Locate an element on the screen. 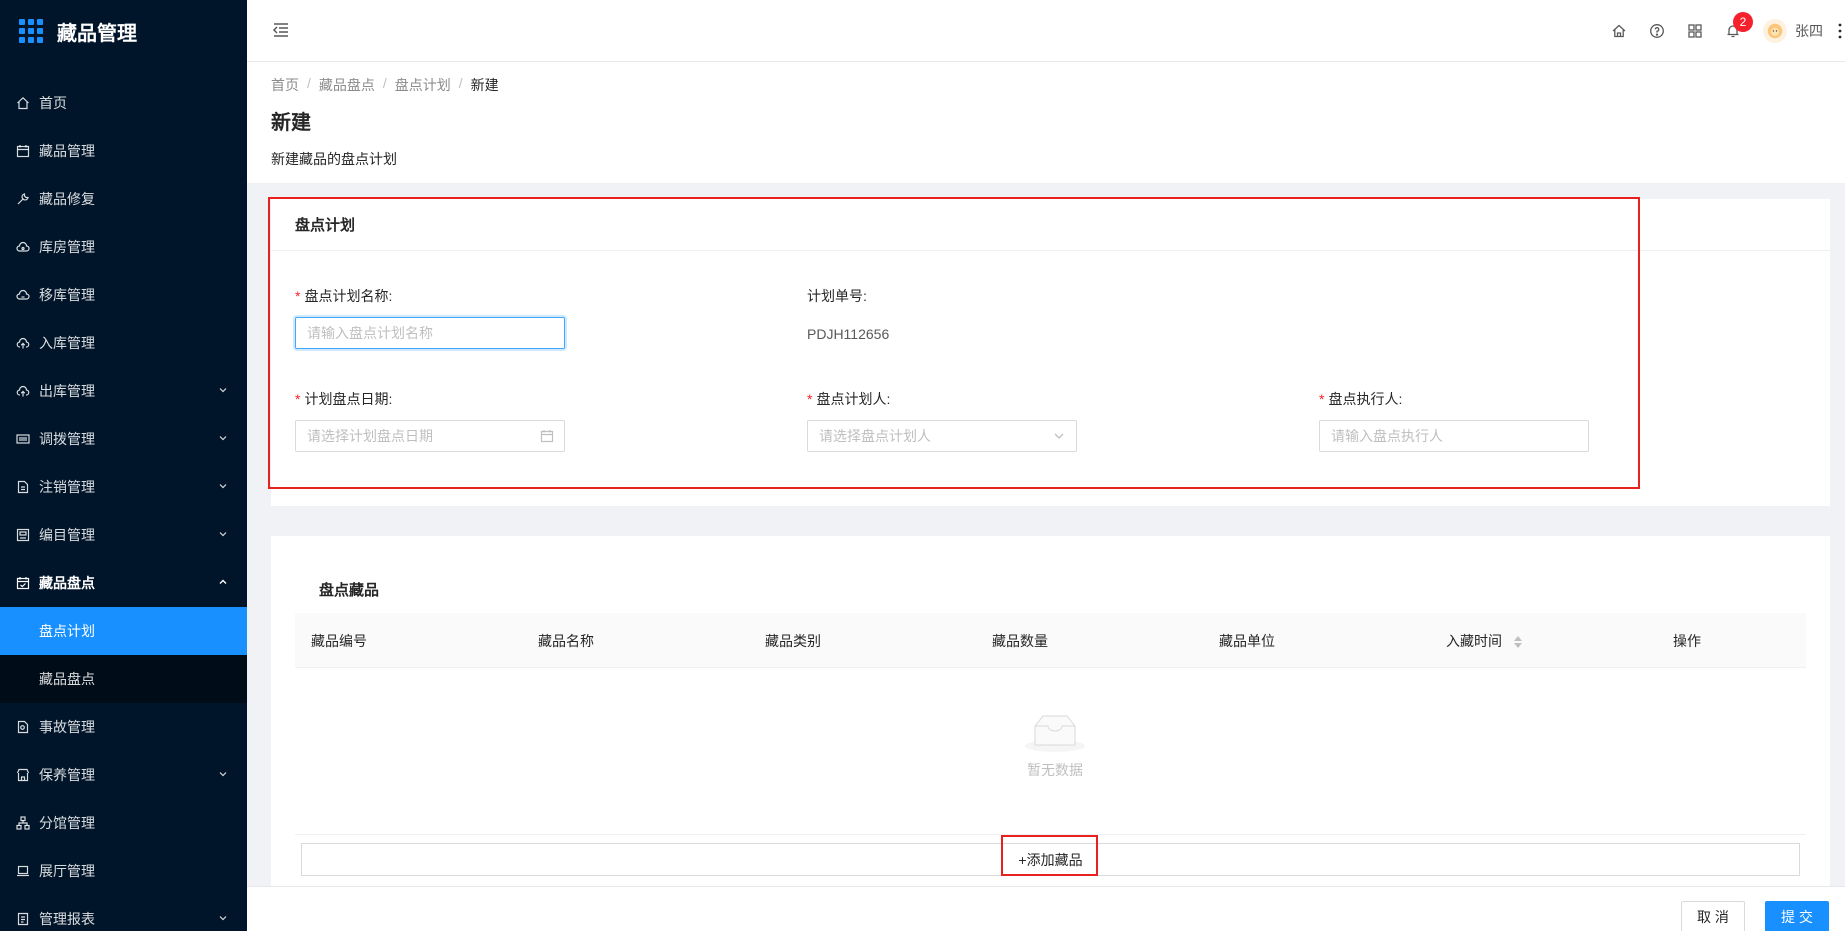 Image resolution: width=1845 pixels, height=931 pixels. sidebar-item-label: 盘点计划 is located at coordinates (67, 631).